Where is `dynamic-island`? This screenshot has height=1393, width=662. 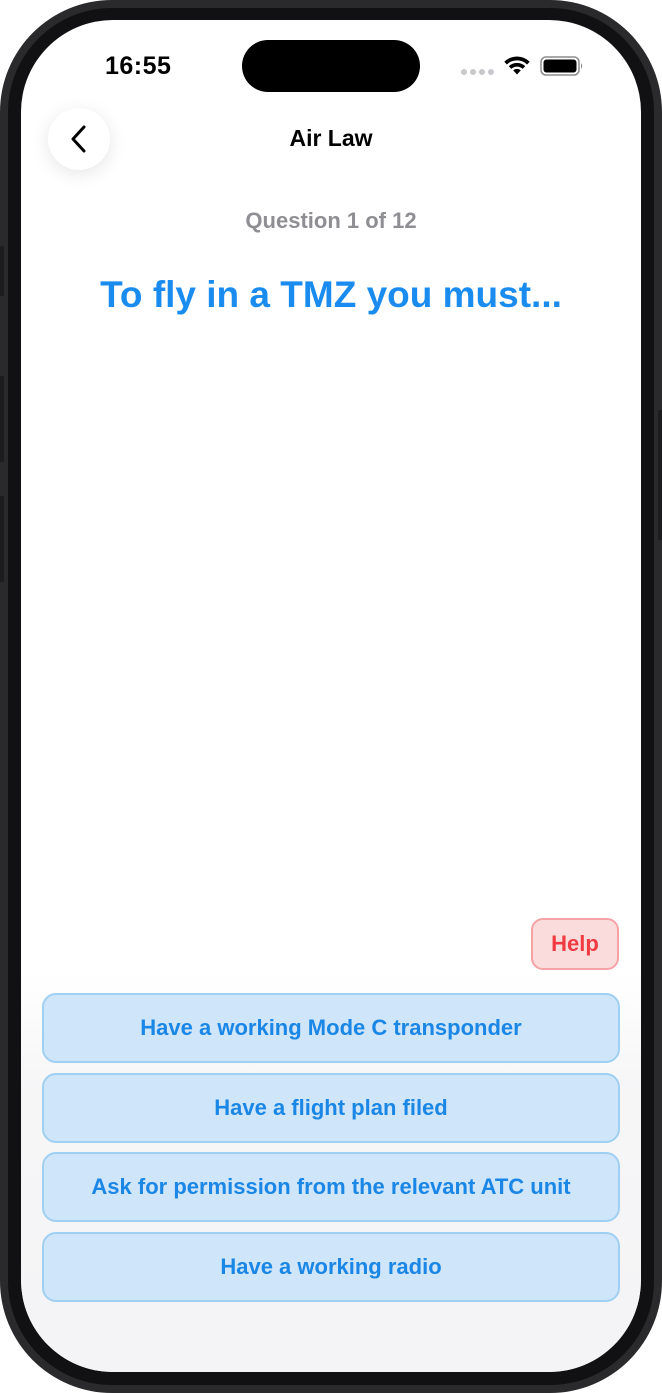
dynamic-island is located at coordinates (331, 66).